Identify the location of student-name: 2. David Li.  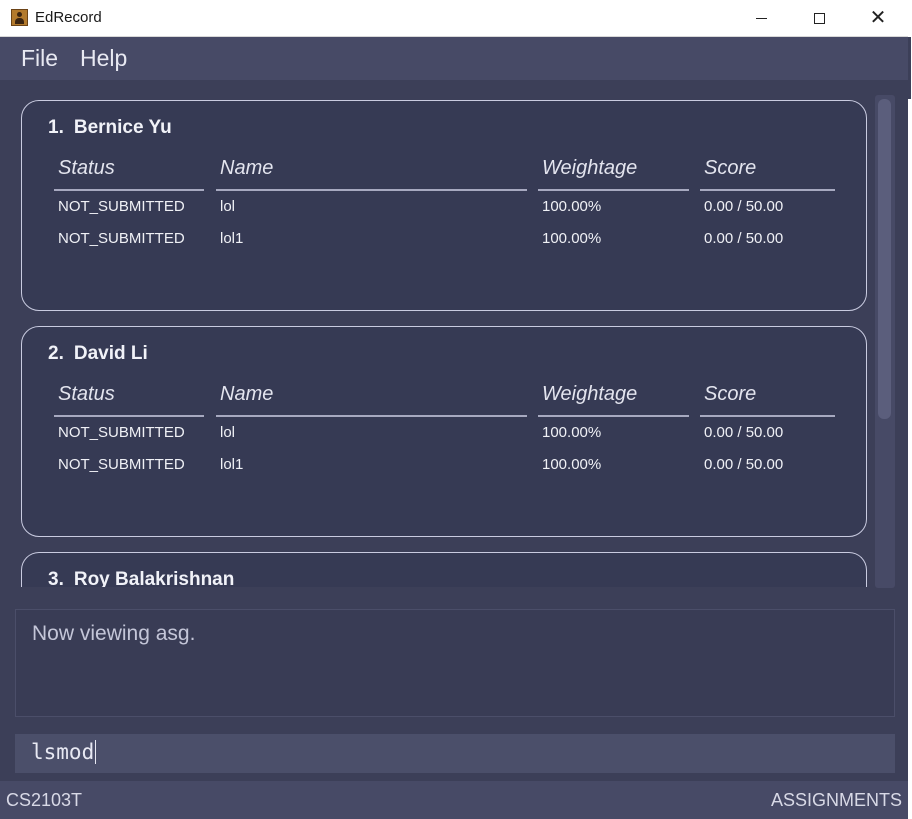
(98, 353).